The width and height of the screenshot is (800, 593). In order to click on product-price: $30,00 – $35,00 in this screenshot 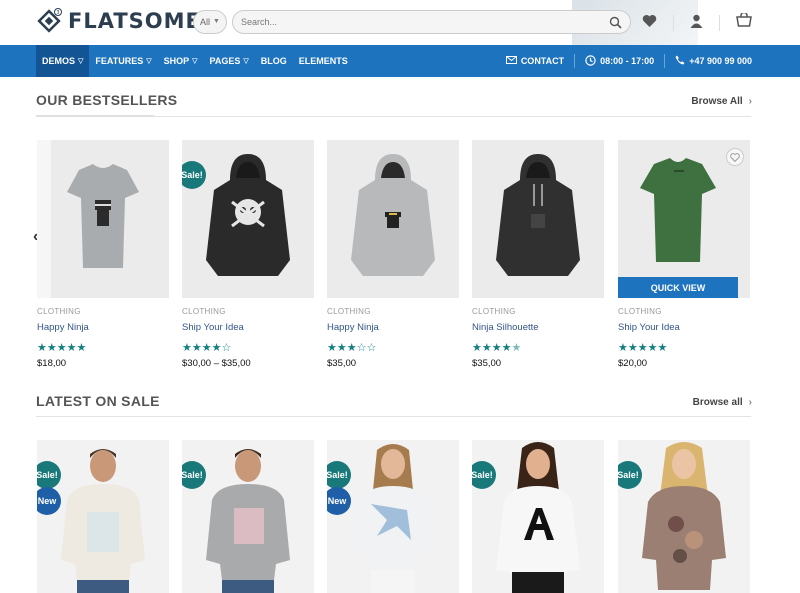, I will do `click(216, 363)`.